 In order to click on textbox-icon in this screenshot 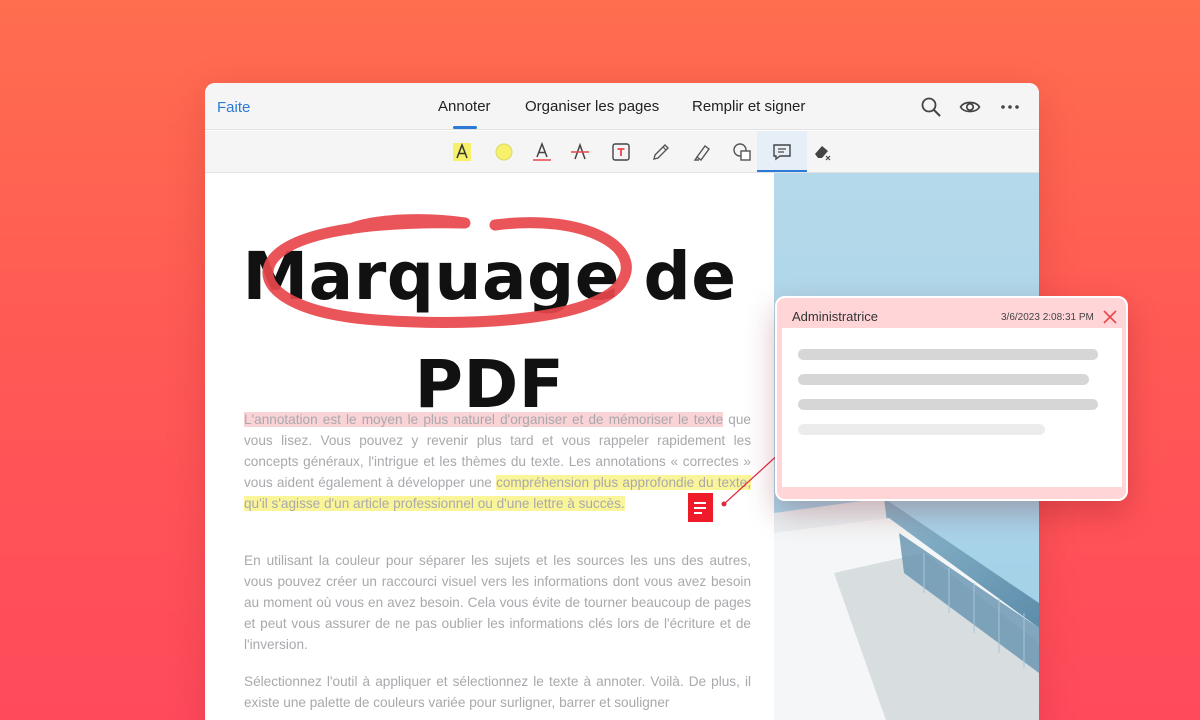, I will do `click(621, 152)`.